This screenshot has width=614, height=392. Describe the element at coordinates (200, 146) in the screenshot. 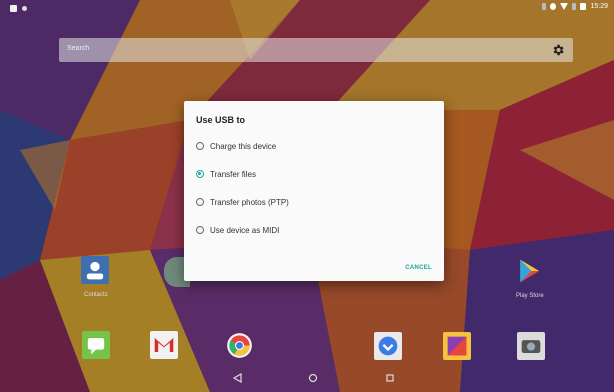

I see `radio-charge-device` at that location.